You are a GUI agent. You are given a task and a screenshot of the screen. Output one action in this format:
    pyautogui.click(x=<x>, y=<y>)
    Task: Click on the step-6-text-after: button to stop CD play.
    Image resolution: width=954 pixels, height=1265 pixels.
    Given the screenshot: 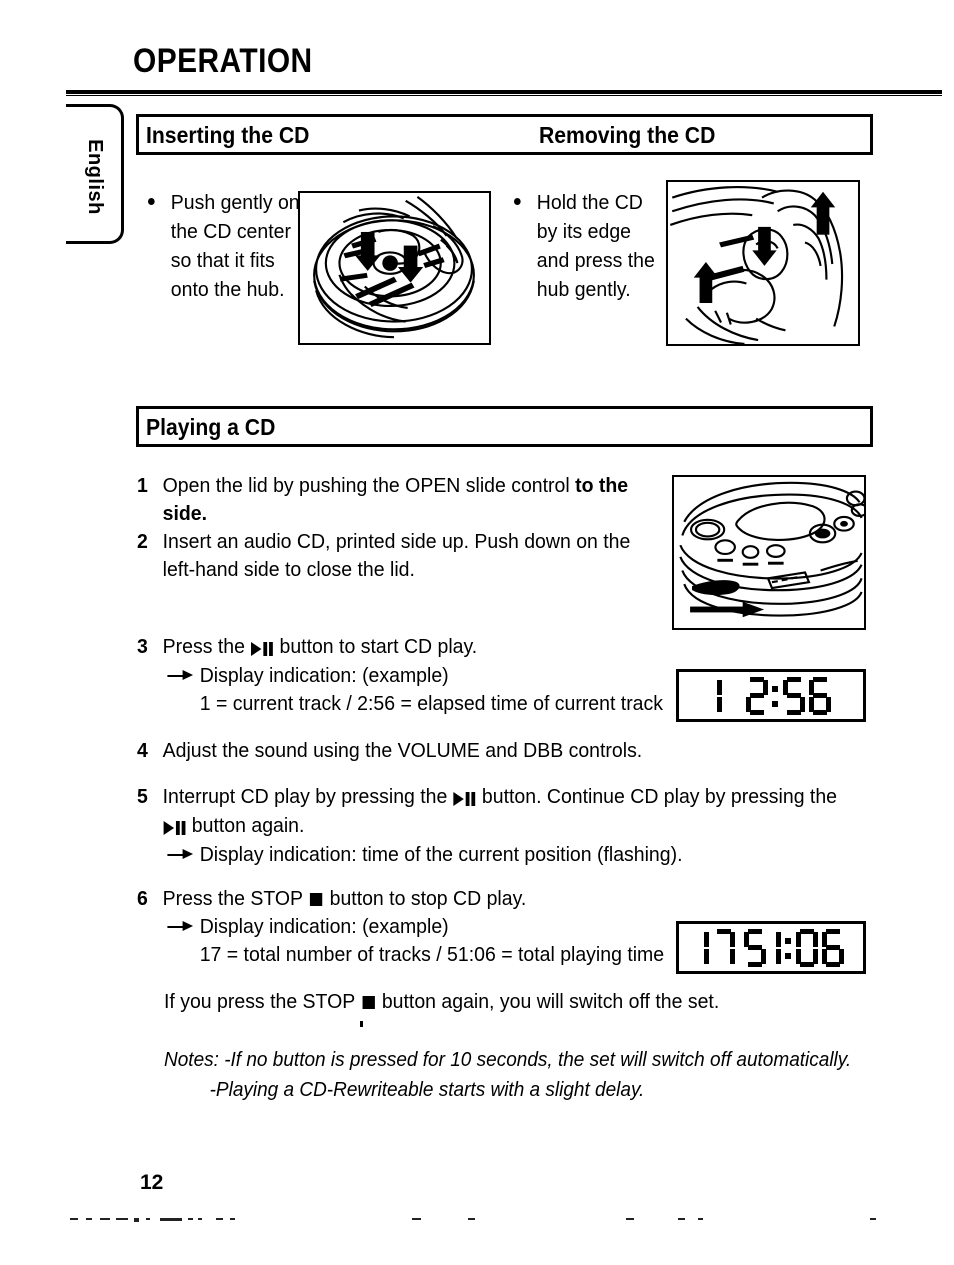 What is the action you would take?
    pyautogui.click(x=425, y=898)
    